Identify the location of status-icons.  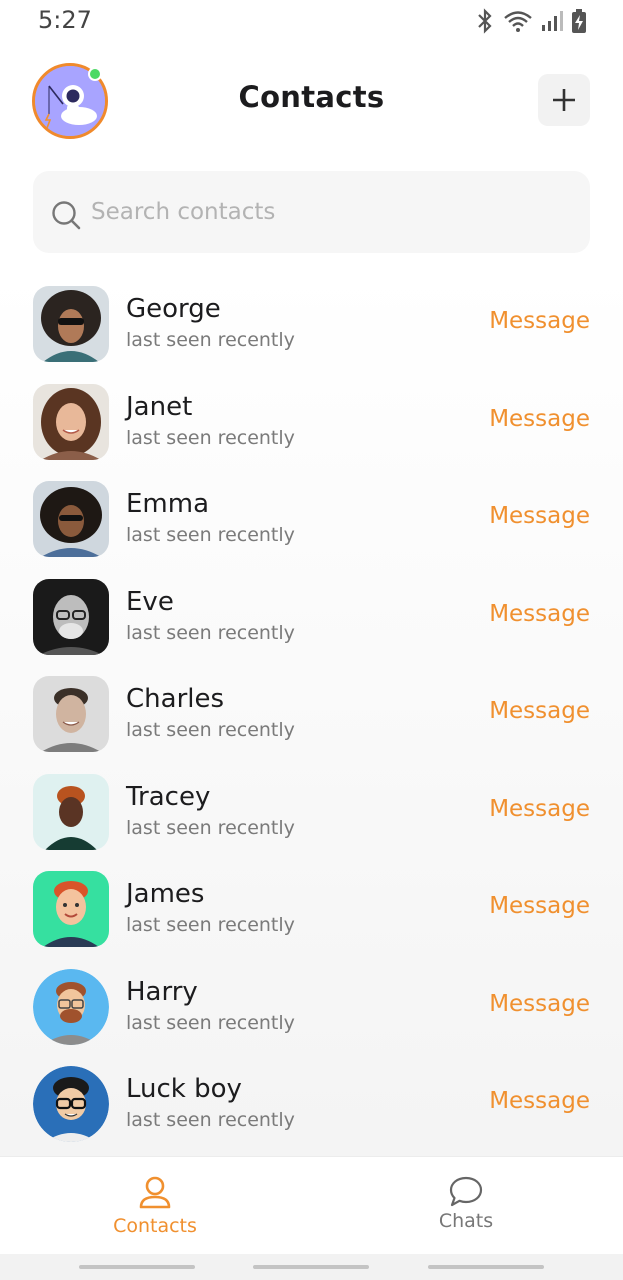
(531, 21).